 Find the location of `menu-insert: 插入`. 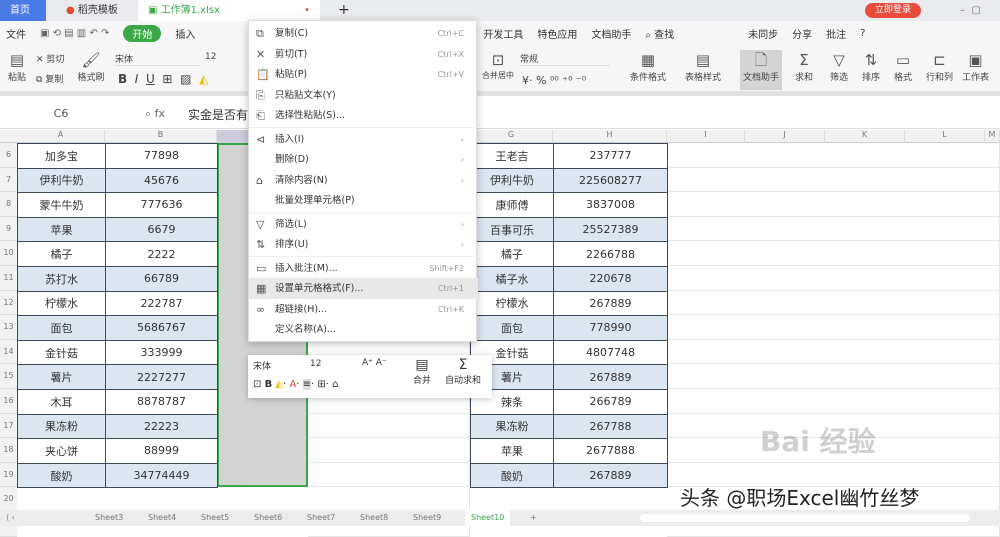

menu-insert: 插入 is located at coordinates (185, 33).